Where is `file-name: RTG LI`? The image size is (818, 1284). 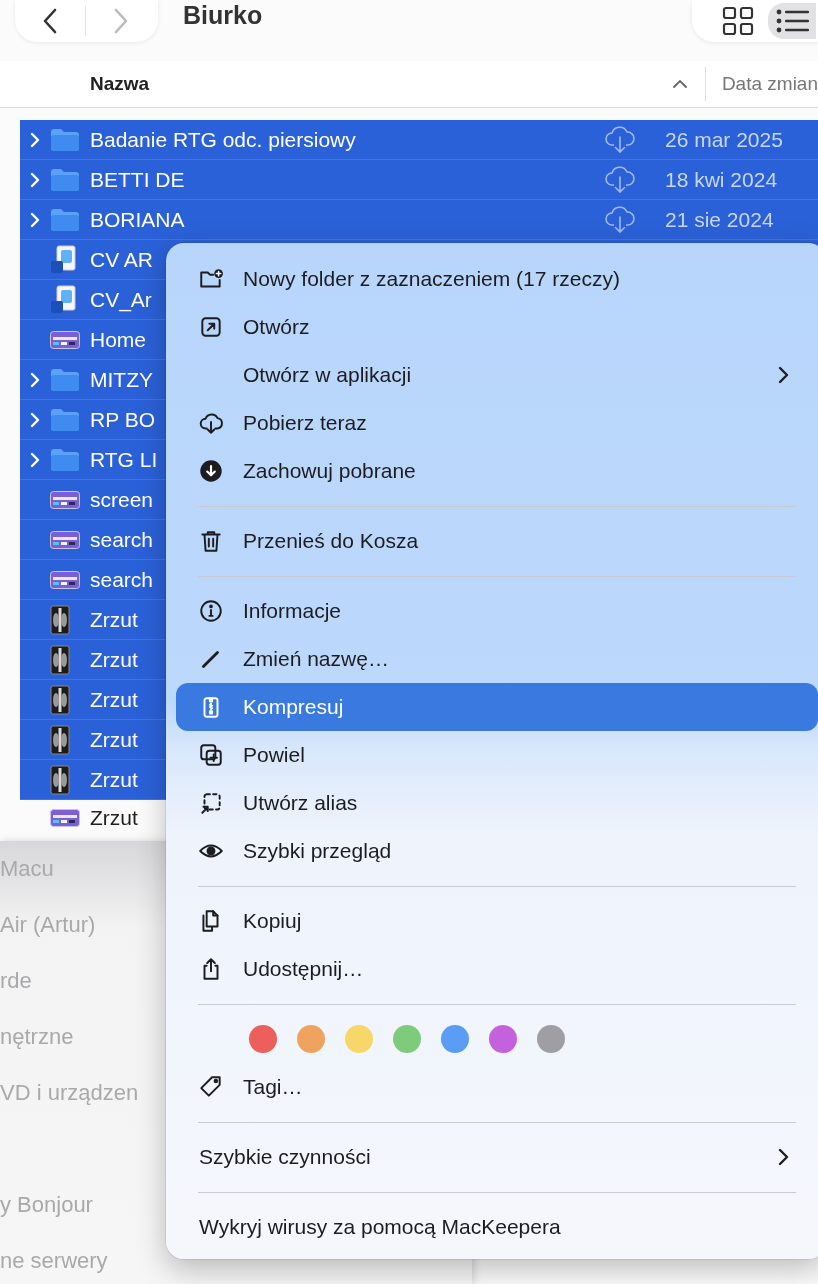
file-name: RTG LI is located at coordinates (124, 460).